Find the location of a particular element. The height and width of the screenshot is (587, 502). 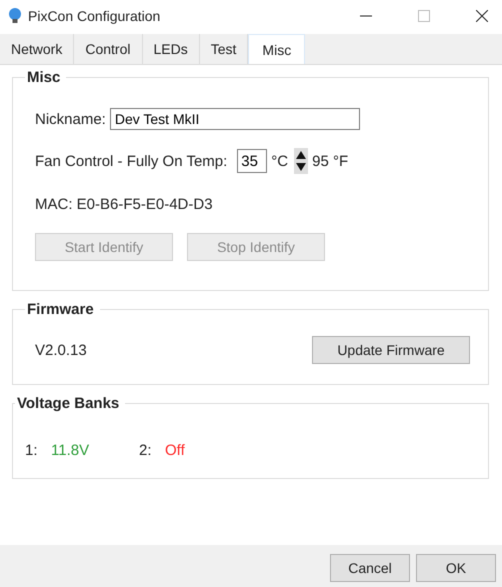

firmware-version: V2.0.13 is located at coordinates (61, 350).